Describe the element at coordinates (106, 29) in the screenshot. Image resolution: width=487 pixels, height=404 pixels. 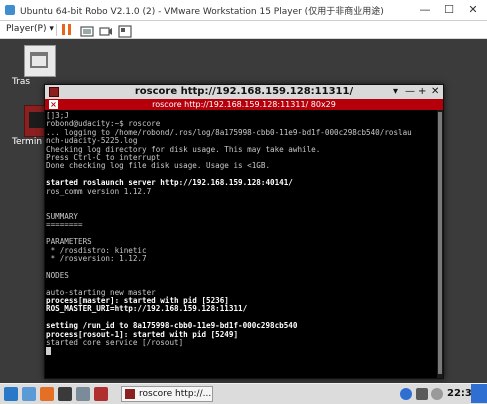
I see `devices-icon` at that location.